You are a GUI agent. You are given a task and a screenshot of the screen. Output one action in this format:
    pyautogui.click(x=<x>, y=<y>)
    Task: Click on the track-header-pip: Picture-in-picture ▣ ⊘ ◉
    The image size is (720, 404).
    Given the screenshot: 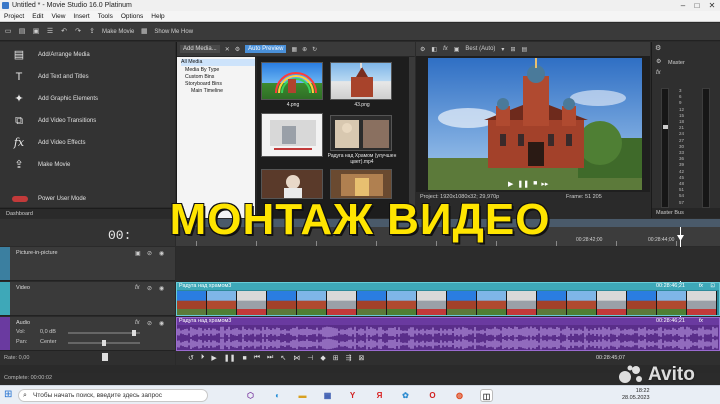 What is the action you would take?
    pyautogui.click(x=87, y=264)
    